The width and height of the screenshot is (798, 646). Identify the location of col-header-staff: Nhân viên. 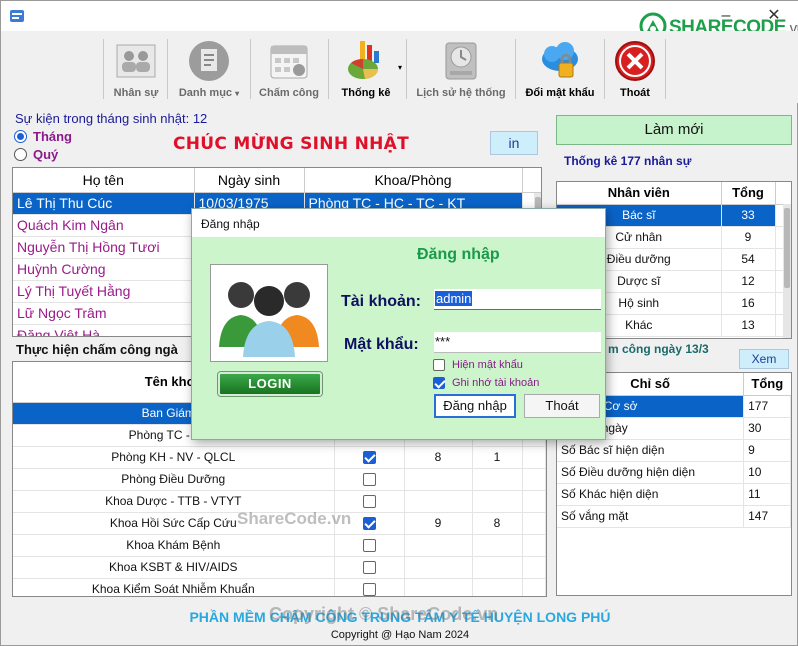
(639, 193).